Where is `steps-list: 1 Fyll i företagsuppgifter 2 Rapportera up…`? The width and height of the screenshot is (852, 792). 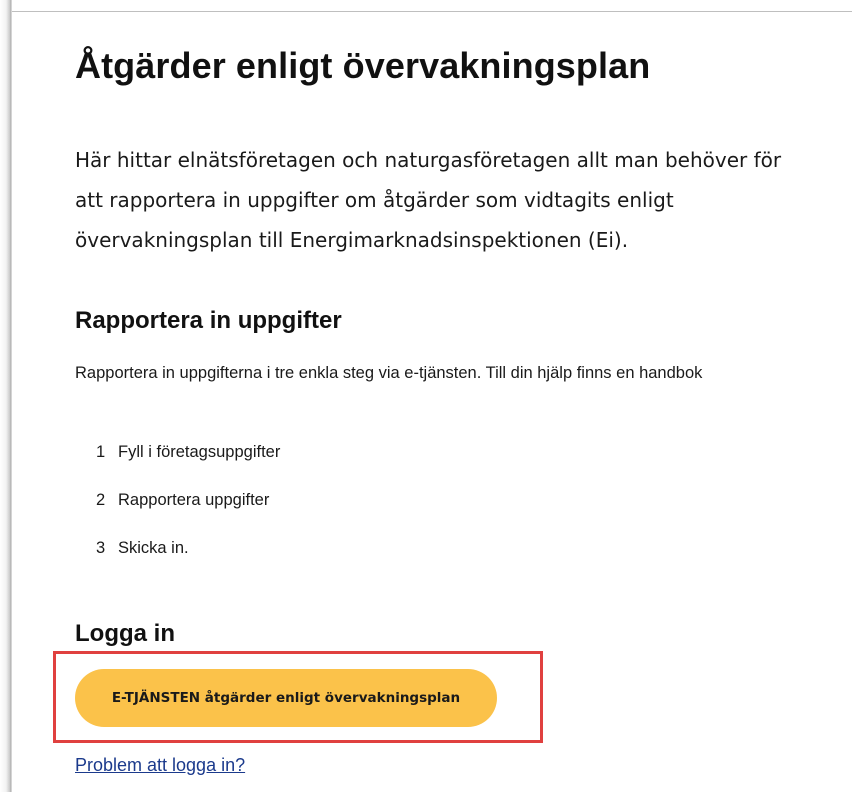 steps-list: 1 Fyll i företagsuppgifter 2 Rapportera up… is located at coordinates (188, 512).